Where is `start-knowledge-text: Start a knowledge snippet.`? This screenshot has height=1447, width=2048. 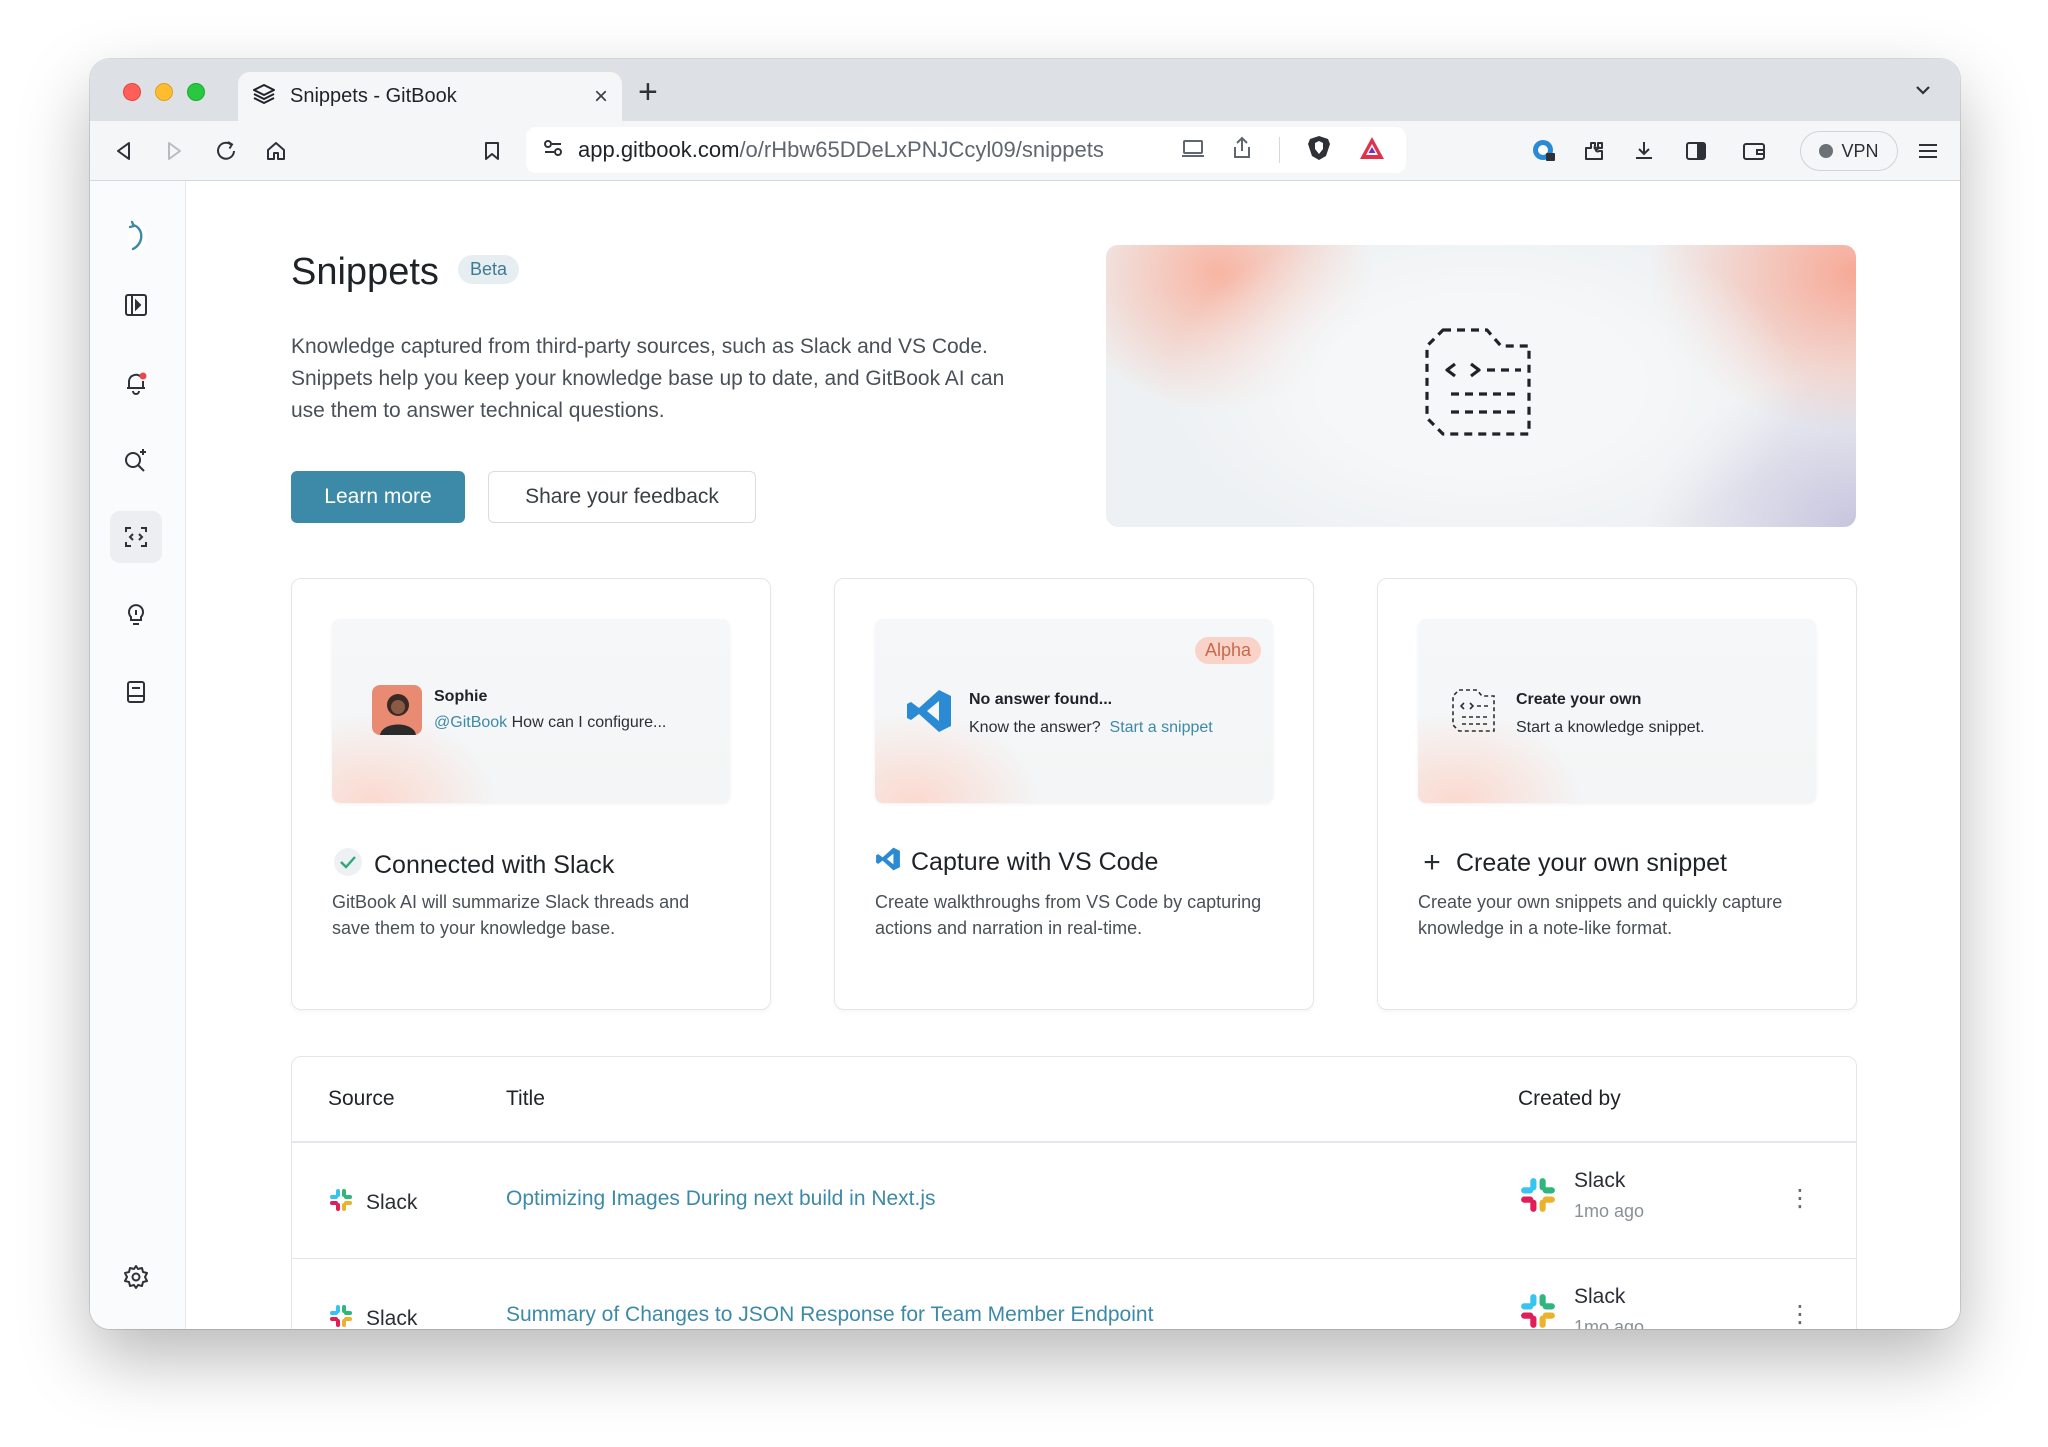 start-knowledge-text: Start a knowledge snippet. is located at coordinates (1610, 727).